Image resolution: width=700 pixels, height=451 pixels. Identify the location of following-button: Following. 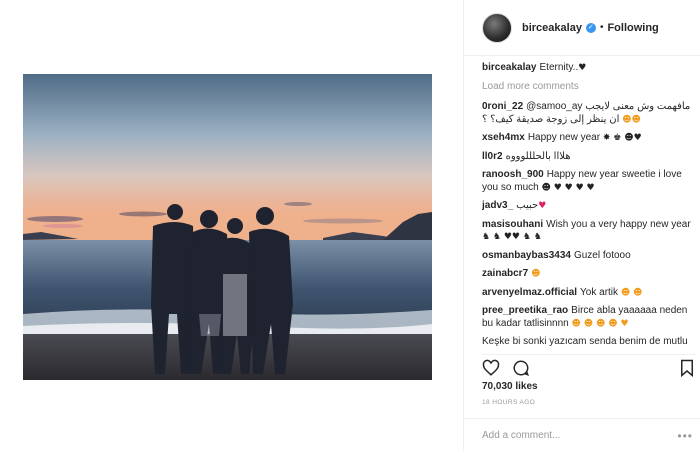
(632, 28).